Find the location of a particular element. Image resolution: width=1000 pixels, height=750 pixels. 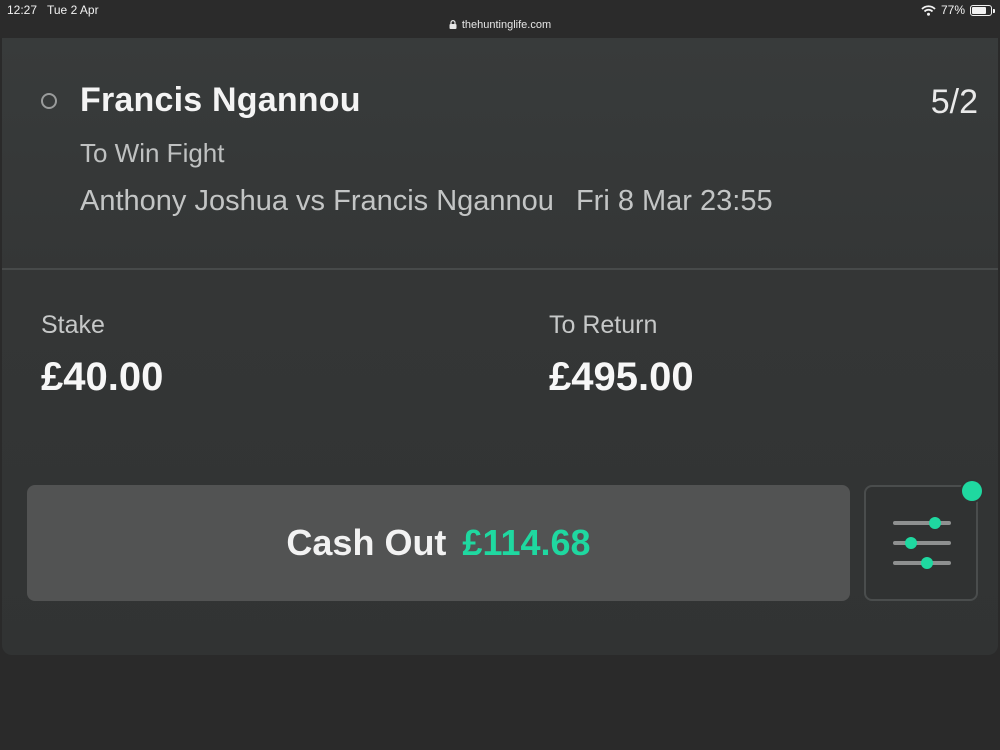

battery-icon is located at coordinates (982, 10).